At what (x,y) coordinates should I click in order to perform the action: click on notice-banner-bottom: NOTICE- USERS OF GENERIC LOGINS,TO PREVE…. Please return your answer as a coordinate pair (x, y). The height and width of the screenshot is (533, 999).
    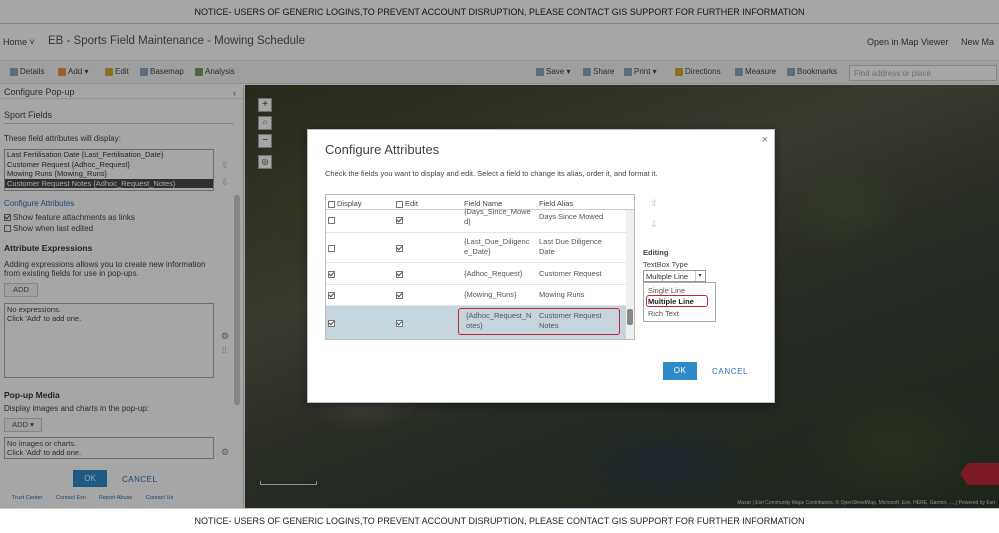
    Looking at the image, I should click on (499, 520).